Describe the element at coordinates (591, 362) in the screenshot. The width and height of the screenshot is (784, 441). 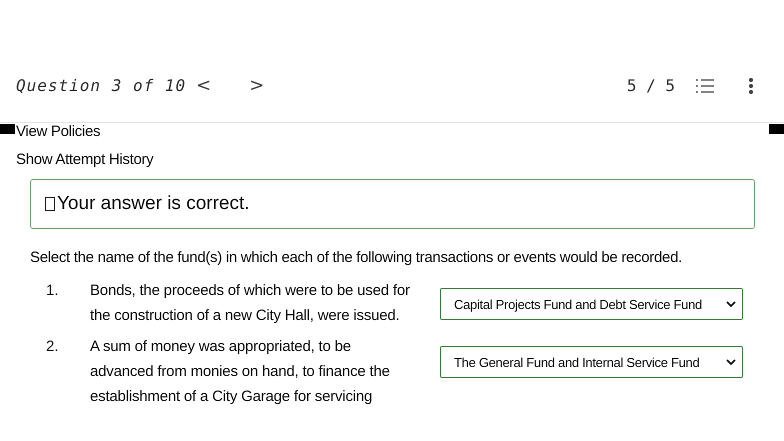
I see `answer-dropdown: The General Fund and Internal Service Fund` at that location.